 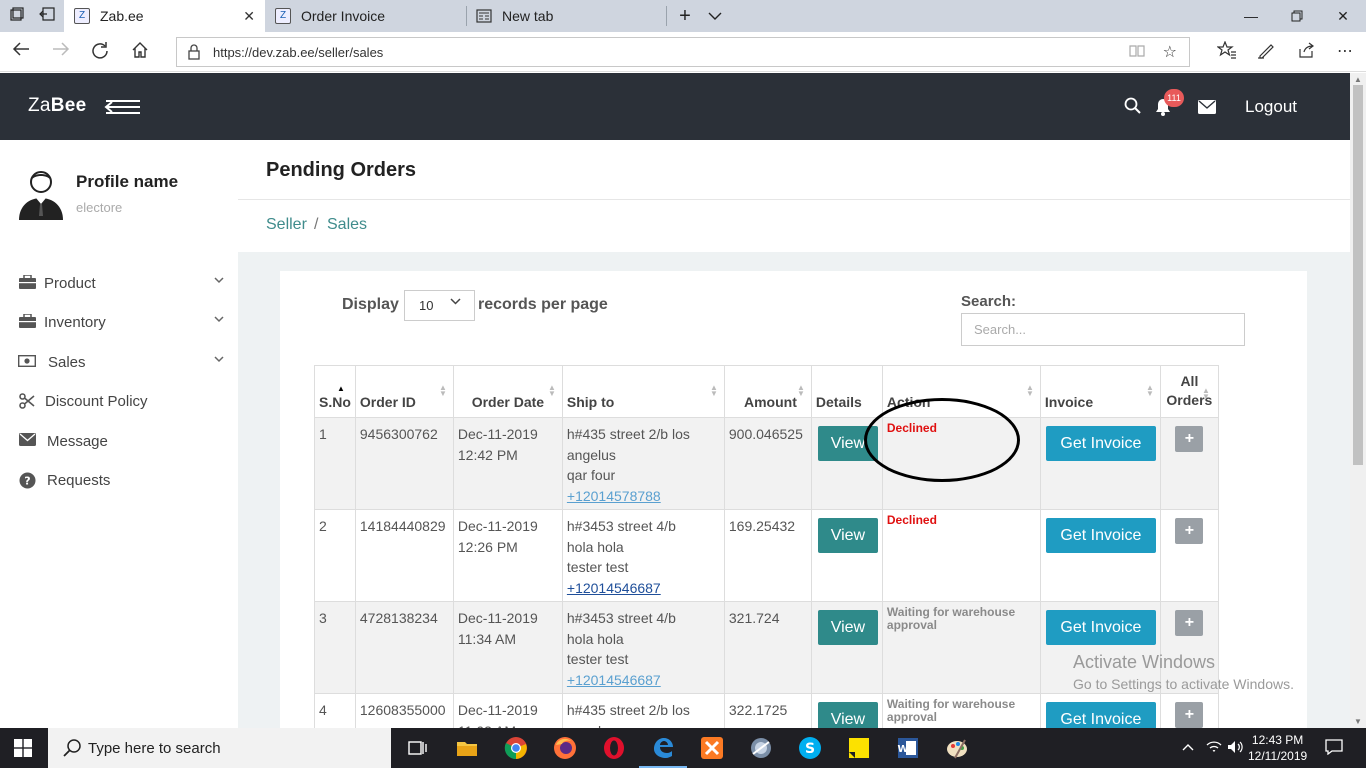 I want to click on page-scrollbar: ▲ ▼, so click(x=1358, y=400).